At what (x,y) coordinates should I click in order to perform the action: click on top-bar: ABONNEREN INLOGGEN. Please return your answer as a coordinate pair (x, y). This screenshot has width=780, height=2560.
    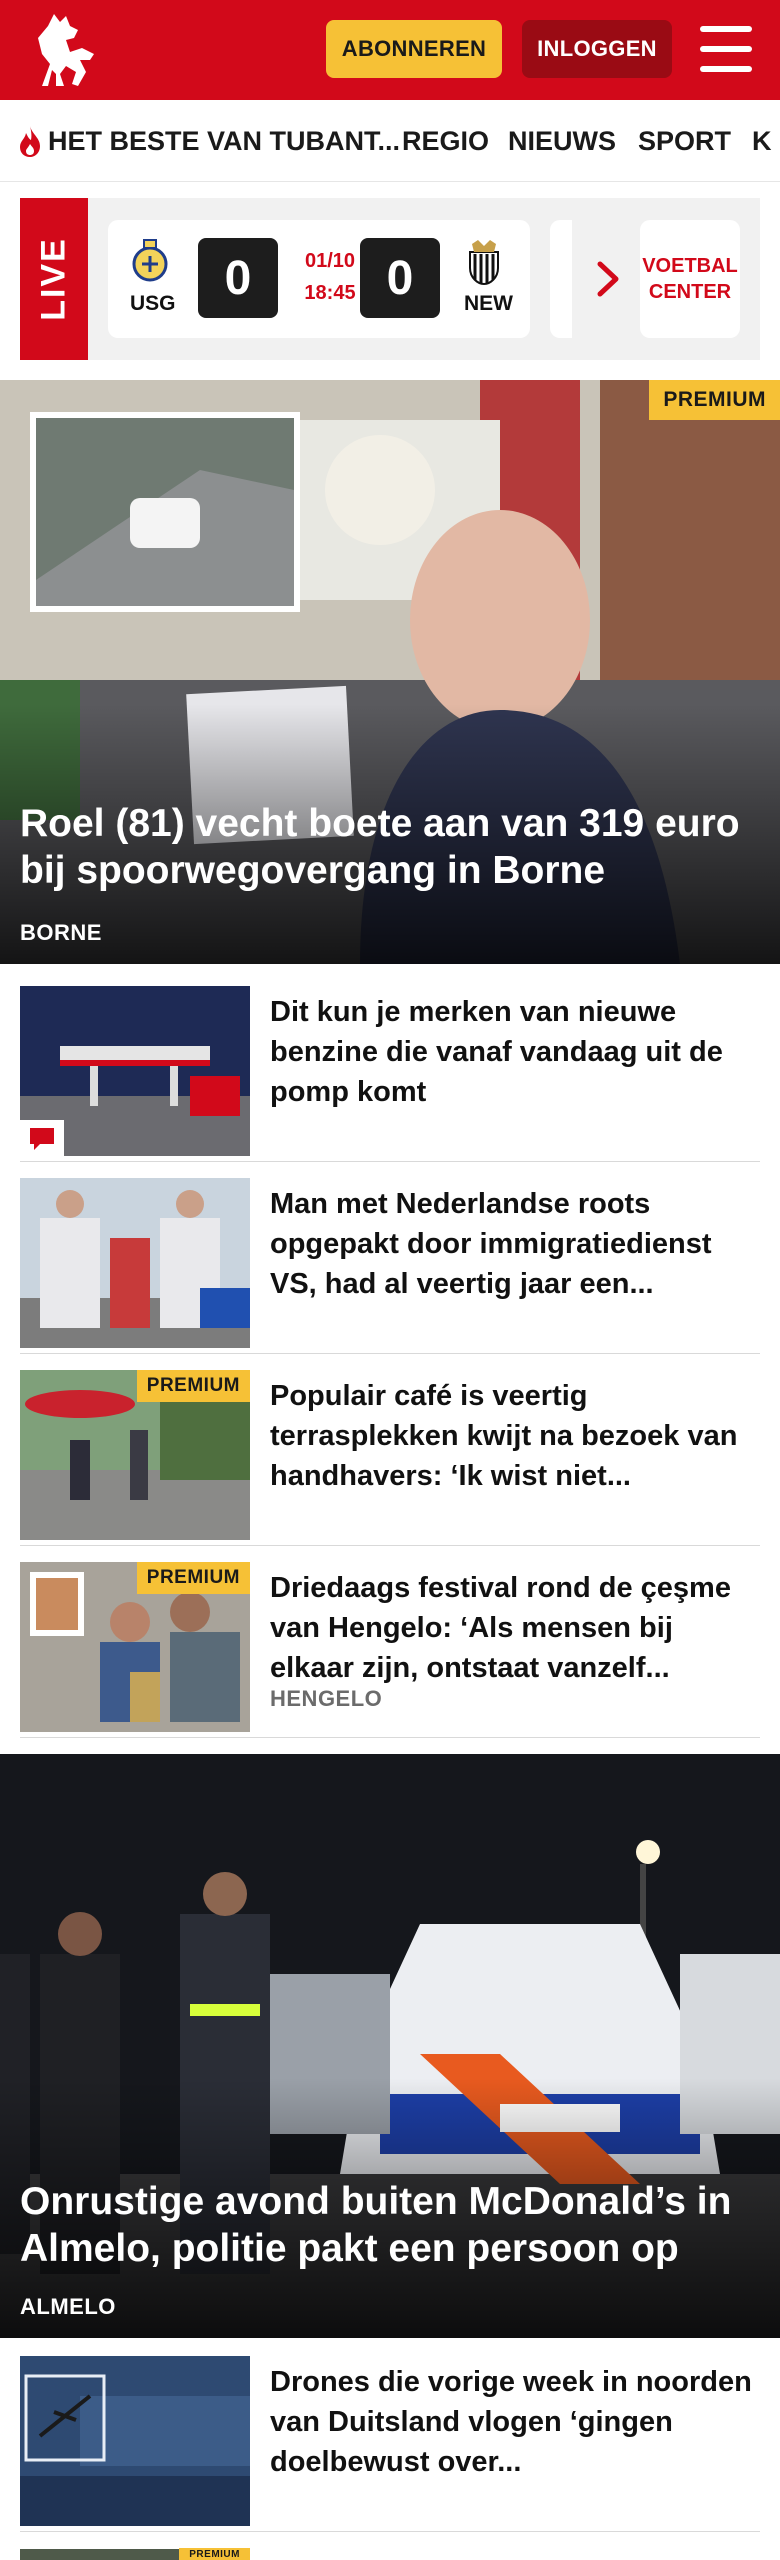
    Looking at the image, I should click on (390, 50).